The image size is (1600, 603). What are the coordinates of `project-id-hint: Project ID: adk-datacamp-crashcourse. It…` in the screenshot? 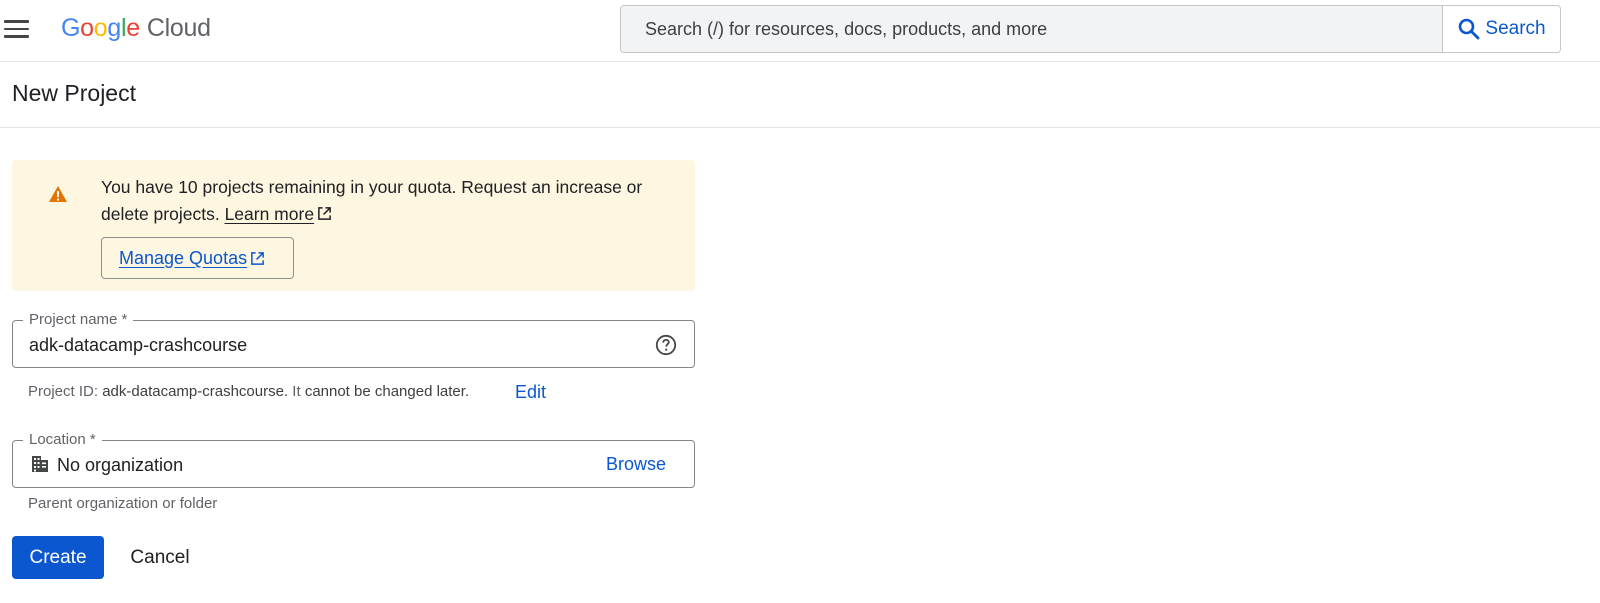 It's located at (249, 391).